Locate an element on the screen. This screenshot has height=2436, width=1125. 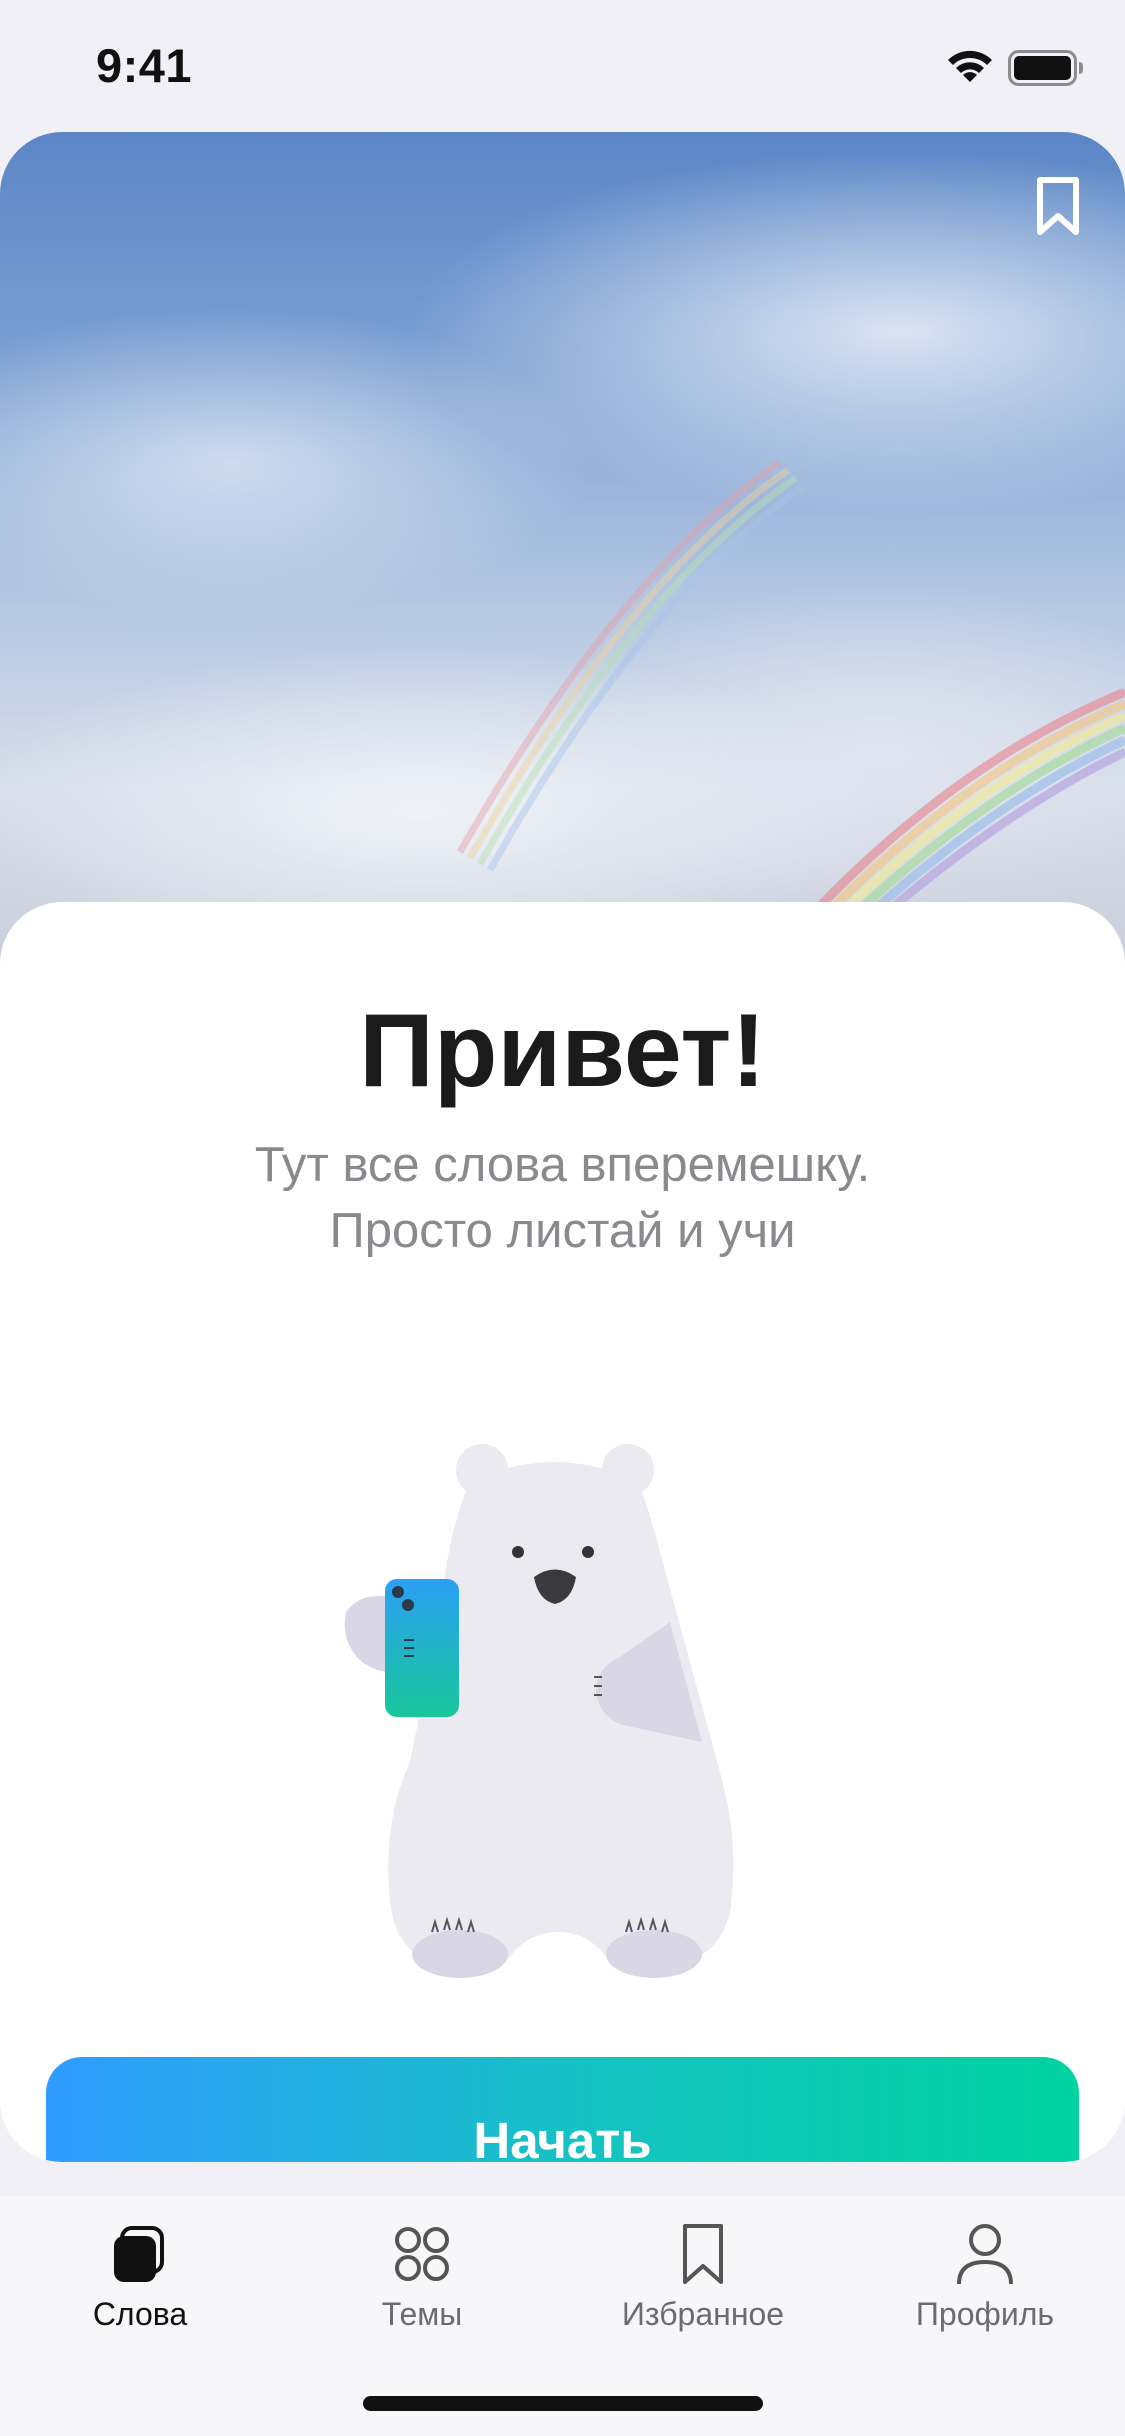
subtitle-line-2: Просто листай и учи is located at coordinates (562, 1231).